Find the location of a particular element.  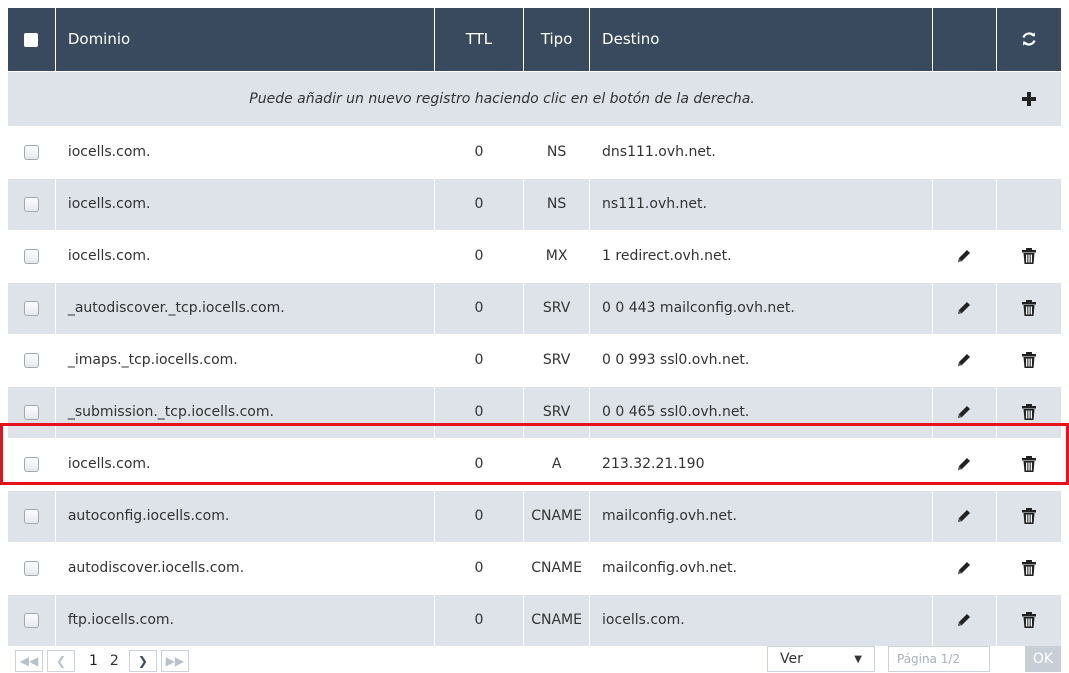

record-target: dns111.ovh.net. is located at coordinates (761, 152).